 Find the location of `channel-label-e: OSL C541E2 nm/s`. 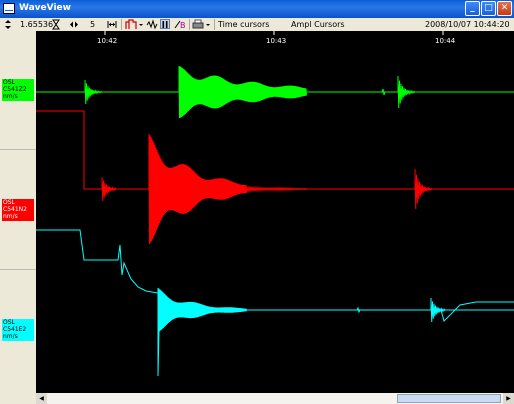

channel-label-e: OSL C541E2 nm/s is located at coordinates (18, 330).